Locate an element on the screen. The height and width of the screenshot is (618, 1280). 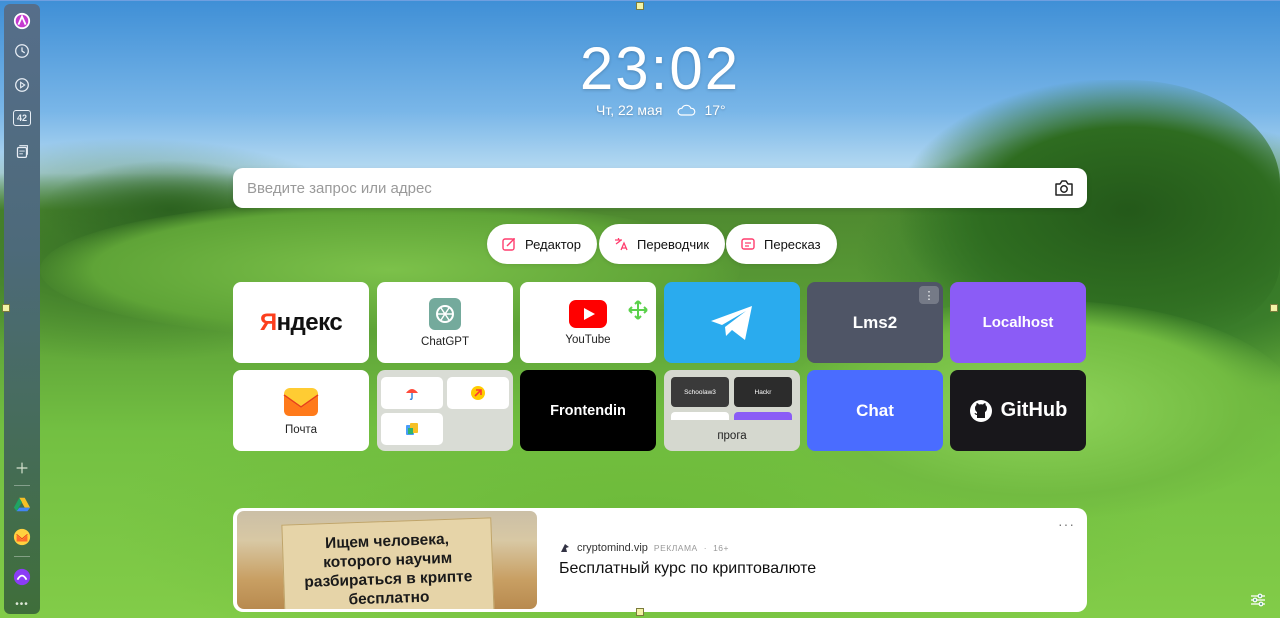
ad-meta: cryptomind.vip РЕКЛАМА · 16+ is located at coordinates (644, 548).